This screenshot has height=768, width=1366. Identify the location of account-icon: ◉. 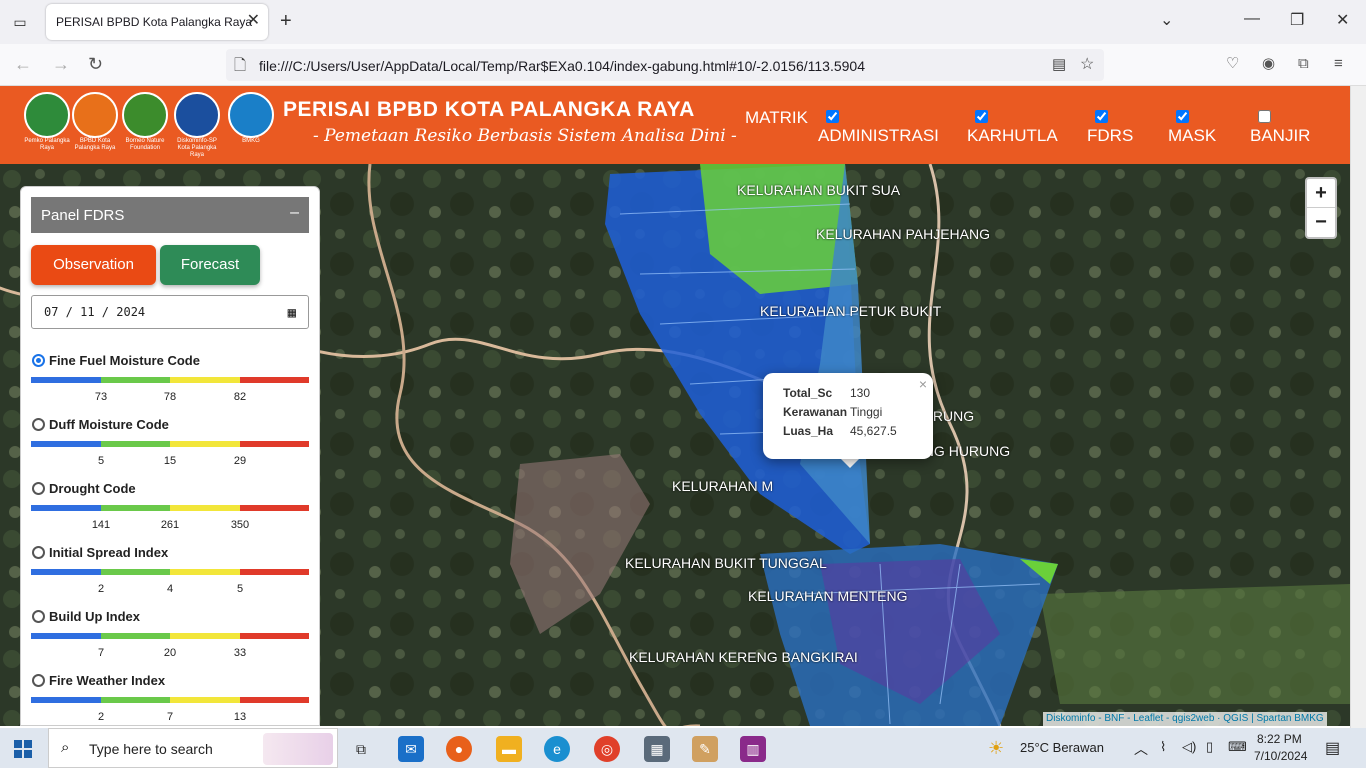
(1268, 64).